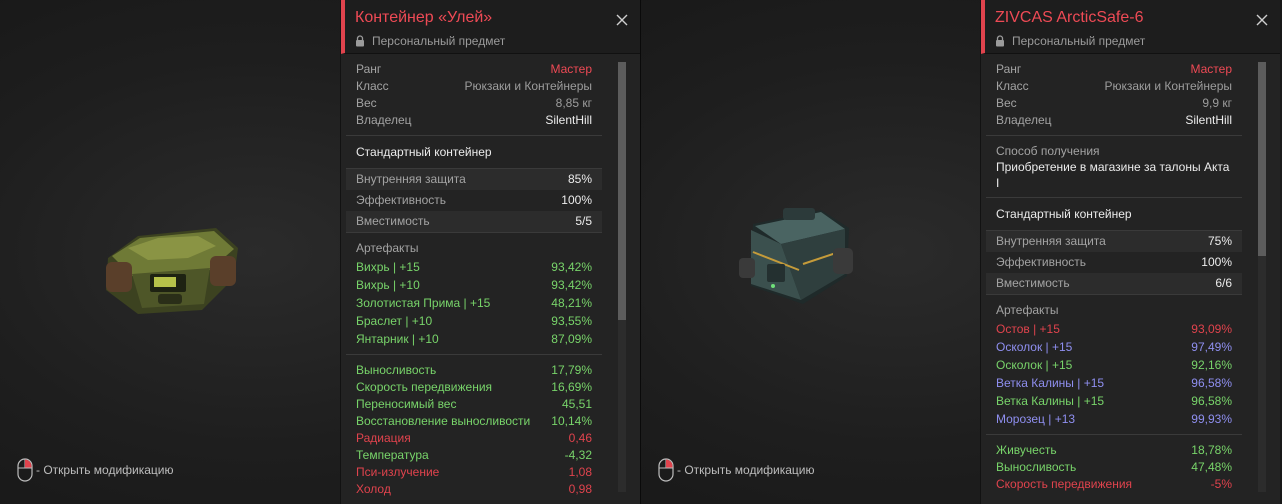 This screenshot has height=504, width=1282. Describe the element at coordinates (388, 267) in the screenshot. I see `artifact-name: Вихрь | +15` at that location.